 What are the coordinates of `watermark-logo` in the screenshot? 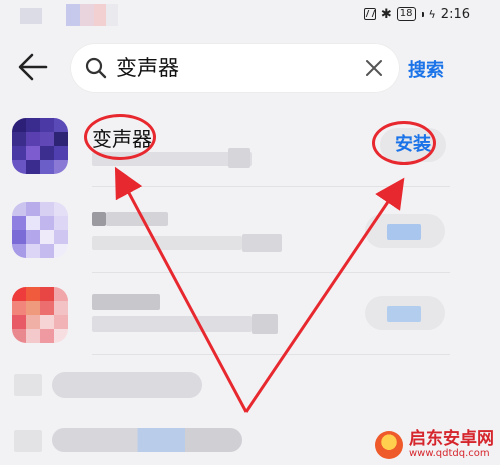 It's located at (389, 444).